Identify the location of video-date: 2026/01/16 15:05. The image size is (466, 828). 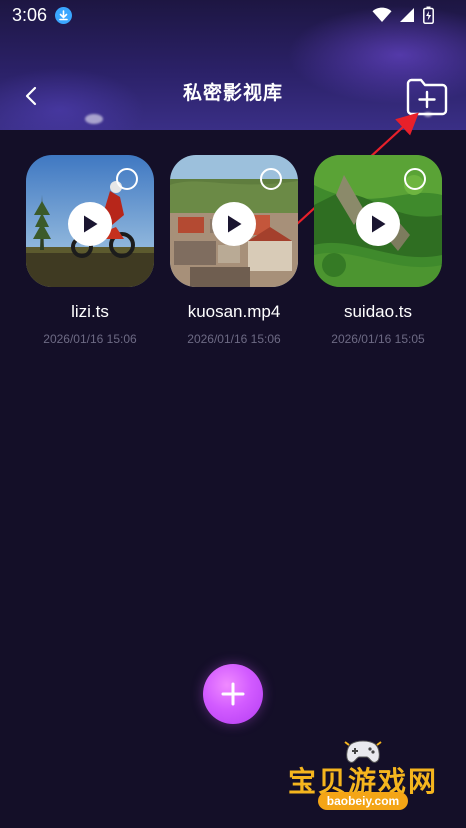
(378, 339).